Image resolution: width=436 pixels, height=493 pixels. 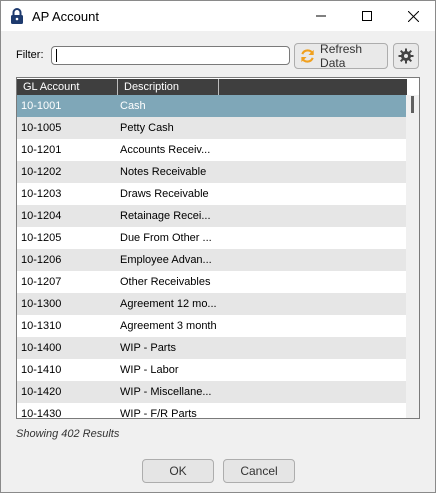 I want to click on table-row: 10-1203 Draws Receivable, so click(x=211, y=194).